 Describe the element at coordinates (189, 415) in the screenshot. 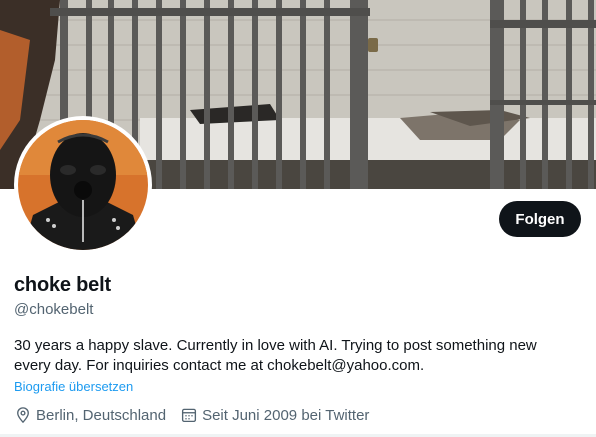

I see `calendar-icon` at that location.